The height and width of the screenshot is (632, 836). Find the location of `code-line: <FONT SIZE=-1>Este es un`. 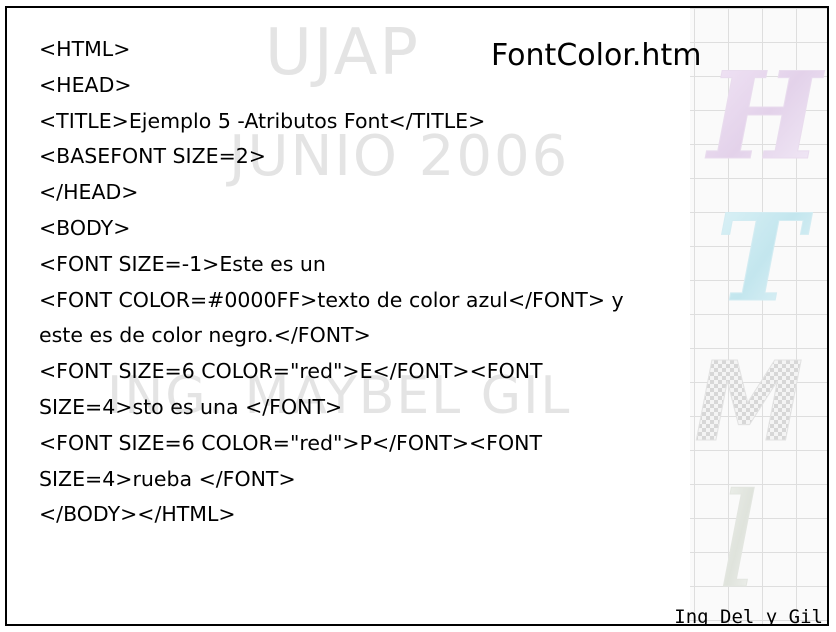

code-line: <FONT SIZE=-1>Este es un is located at coordinates (182, 263).